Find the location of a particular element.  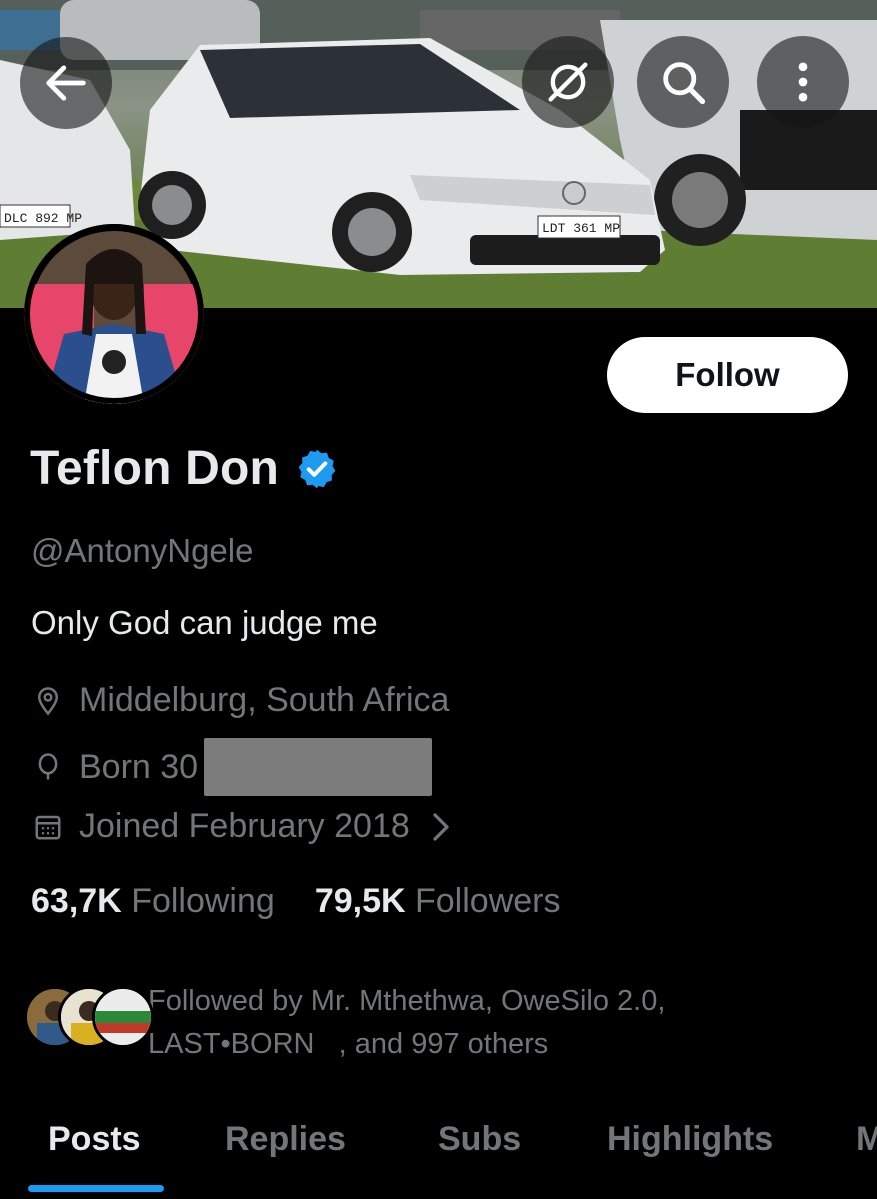

calendar-icon is located at coordinates (48, 827).